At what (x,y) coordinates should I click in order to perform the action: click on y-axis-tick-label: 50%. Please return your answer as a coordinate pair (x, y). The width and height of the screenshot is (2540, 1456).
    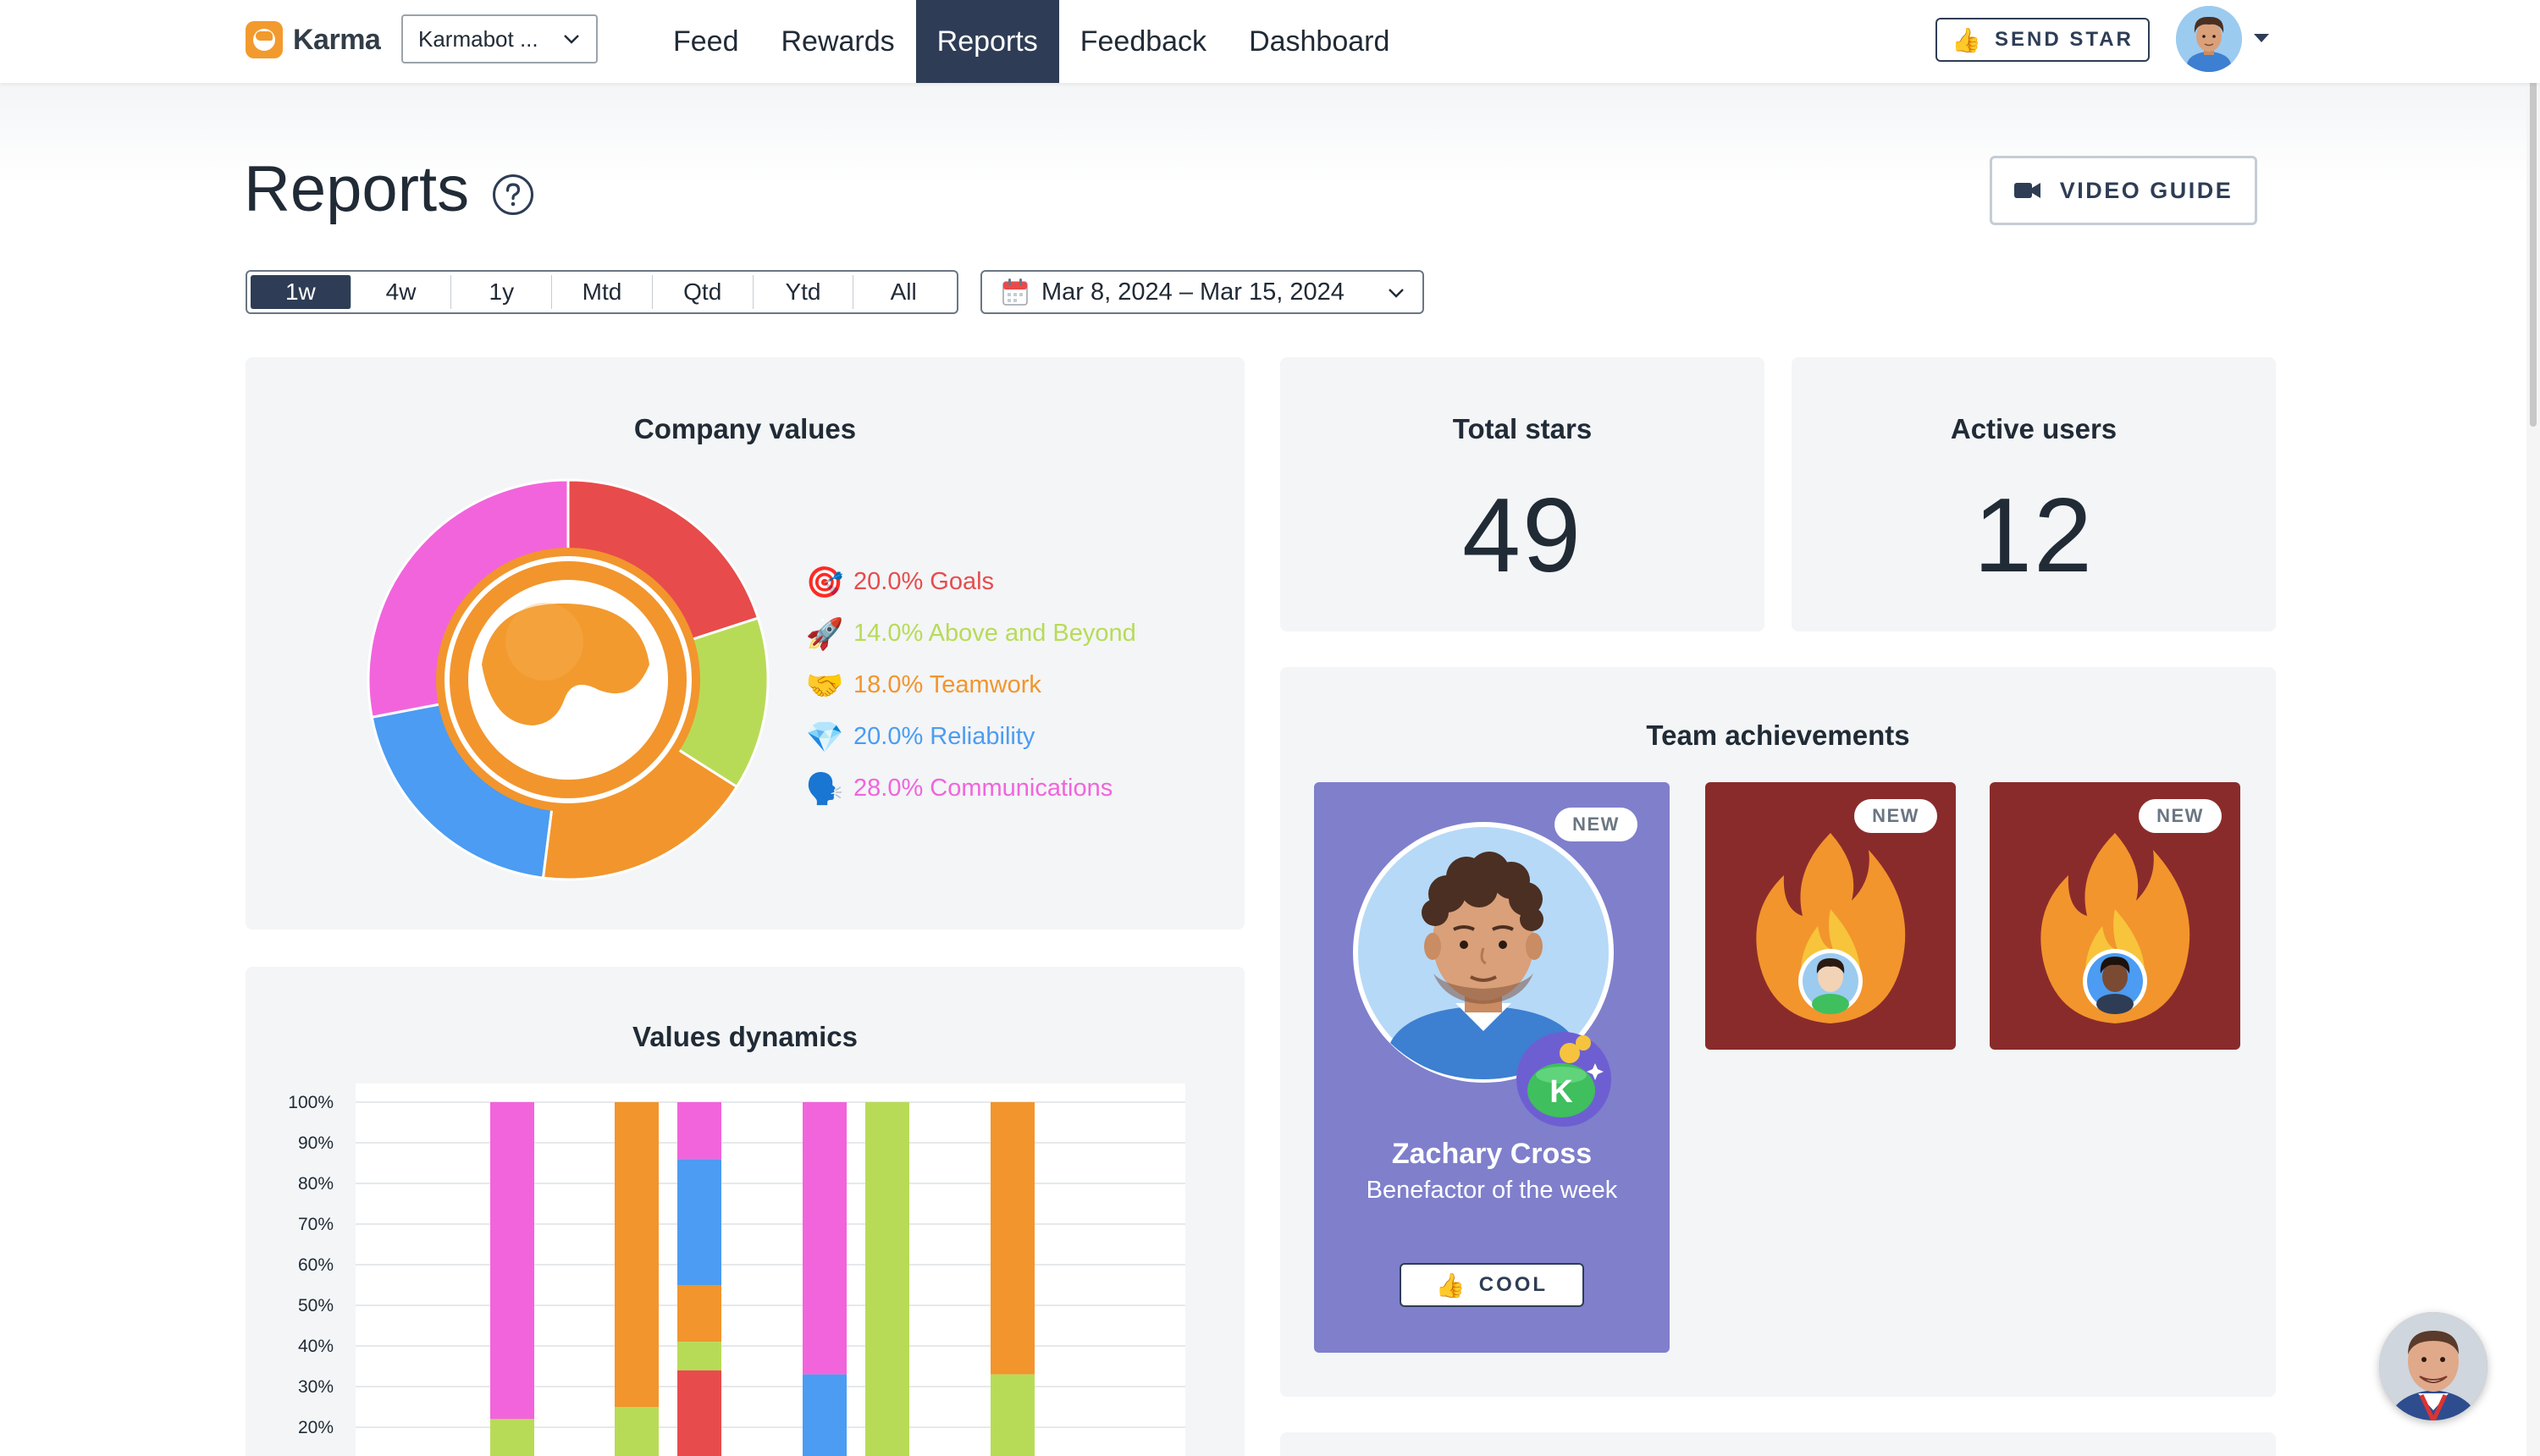
    Looking at the image, I should click on (316, 1305).